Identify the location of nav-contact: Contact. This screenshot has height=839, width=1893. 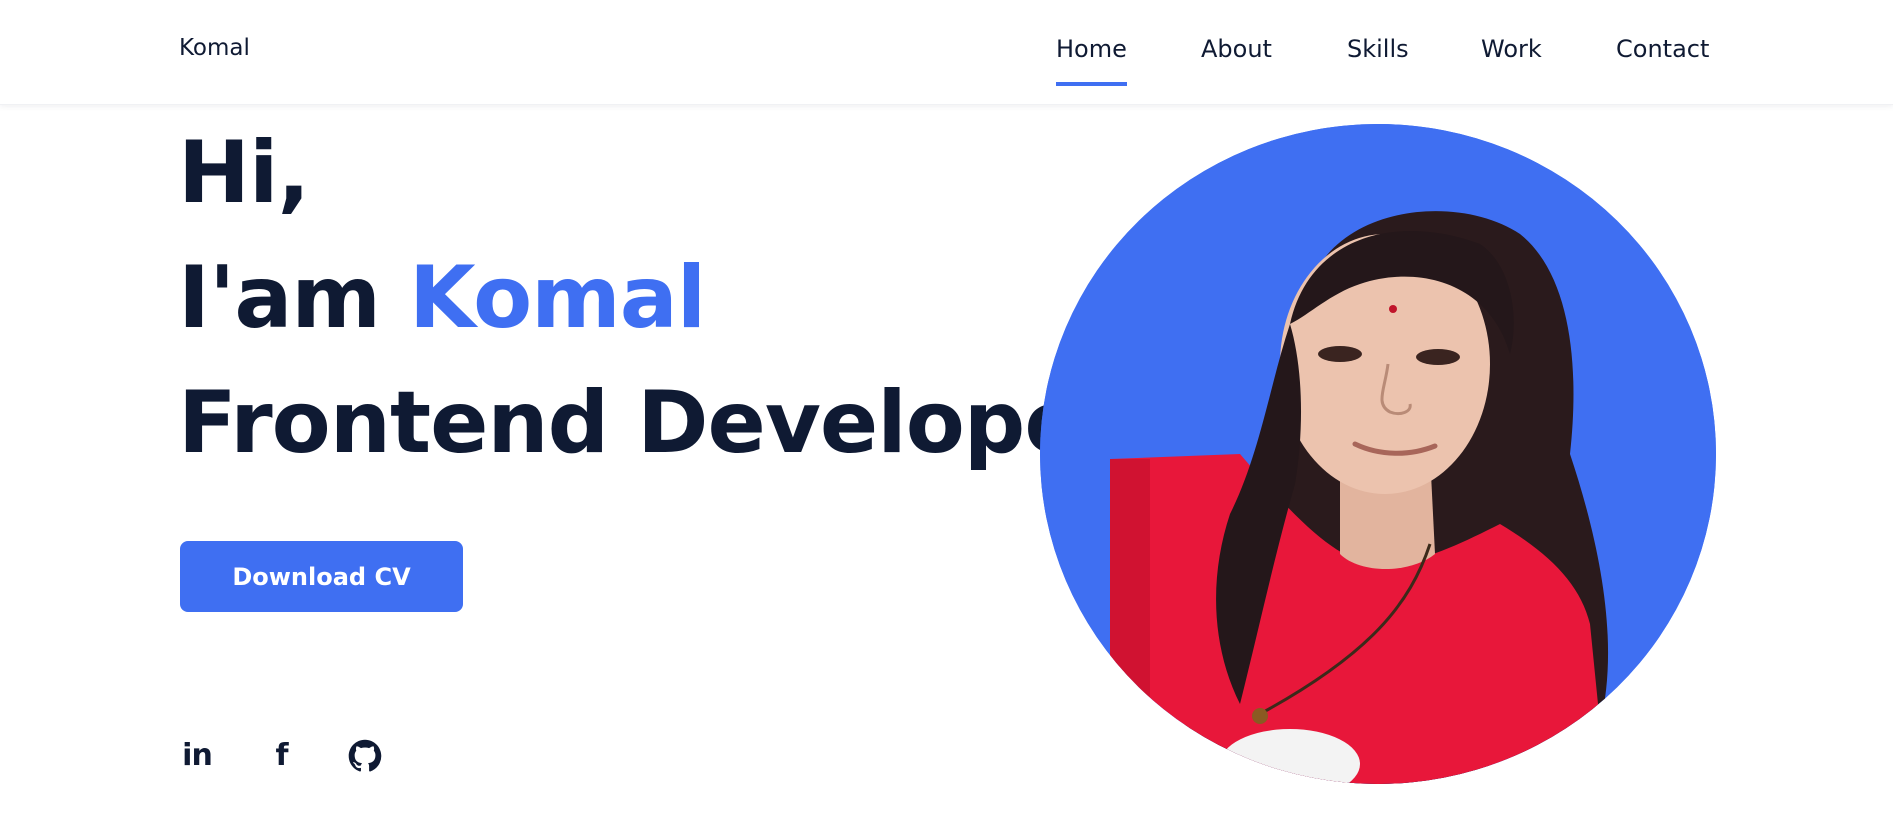
(1662, 49).